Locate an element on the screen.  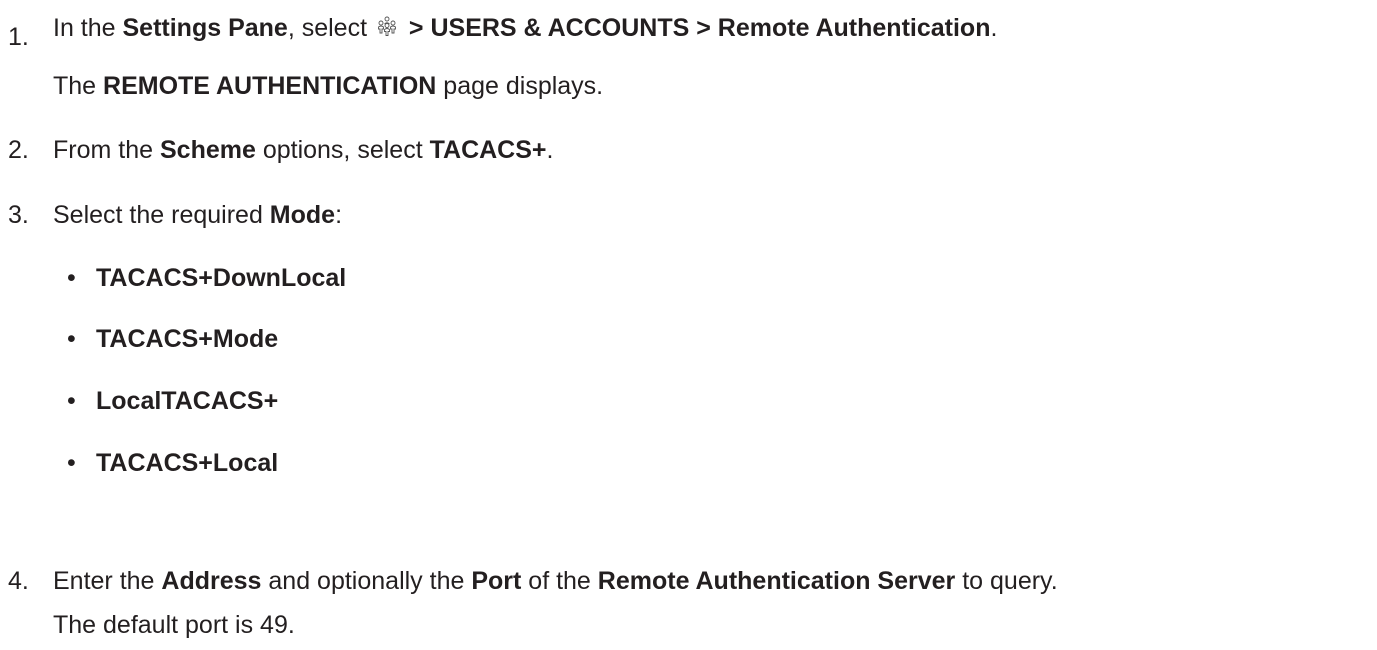
step-4-suffix: to query. is located at coordinates (1006, 581).